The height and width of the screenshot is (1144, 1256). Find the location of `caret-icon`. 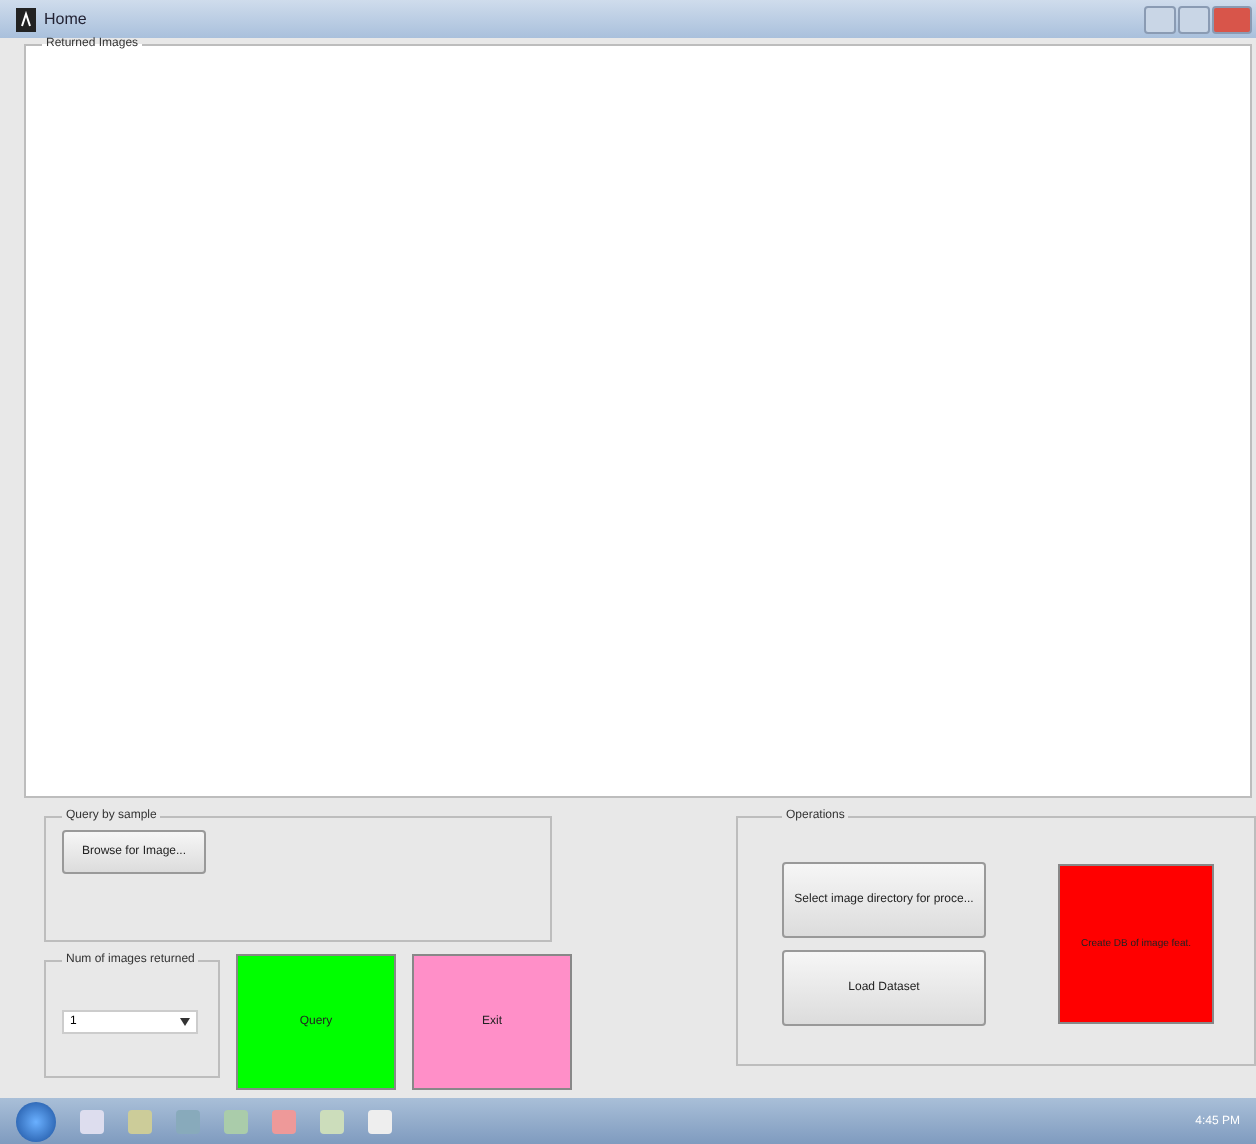

caret-icon is located at coordinates (185, 1021).